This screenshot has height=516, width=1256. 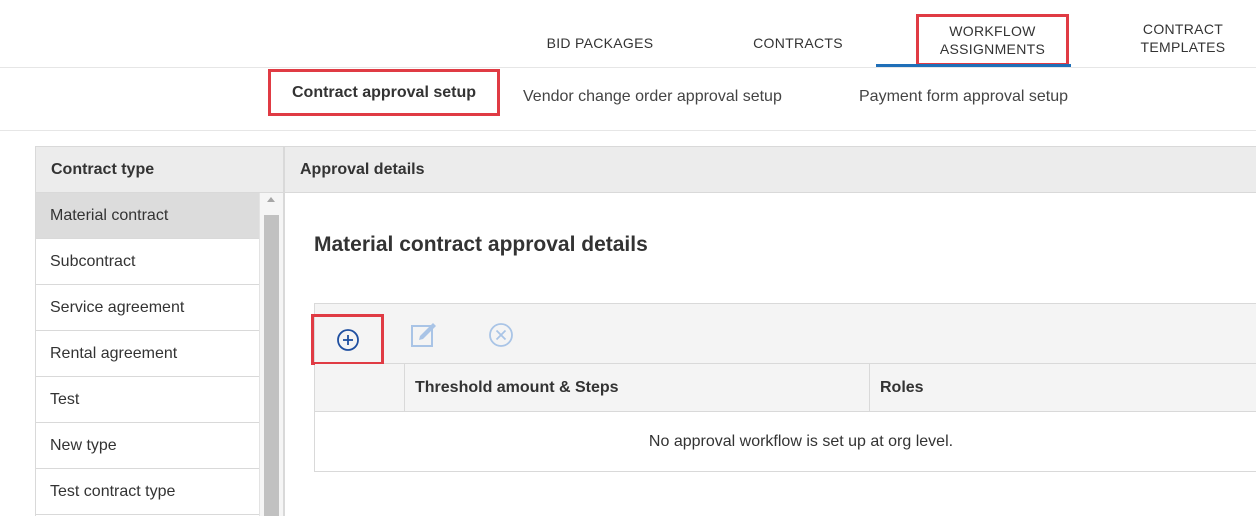 I want to click on contract-type-item: Test contract type, so click(x=148, y=492).